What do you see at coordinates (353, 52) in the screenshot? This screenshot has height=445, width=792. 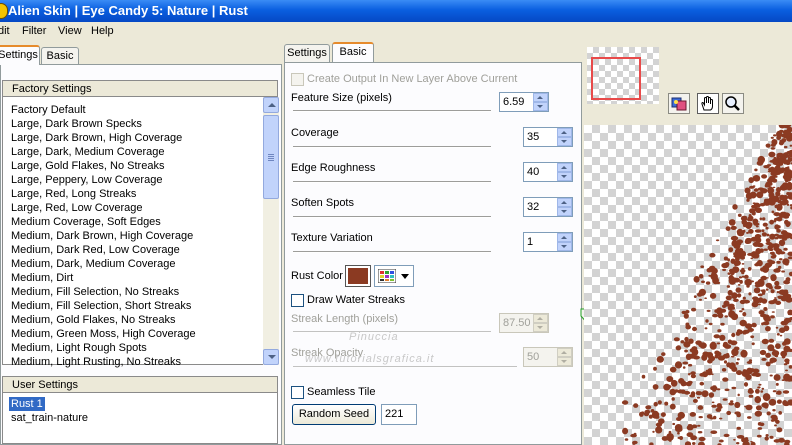 I see `tab-basic-mid: Basic` at bounding box center [353, 52].